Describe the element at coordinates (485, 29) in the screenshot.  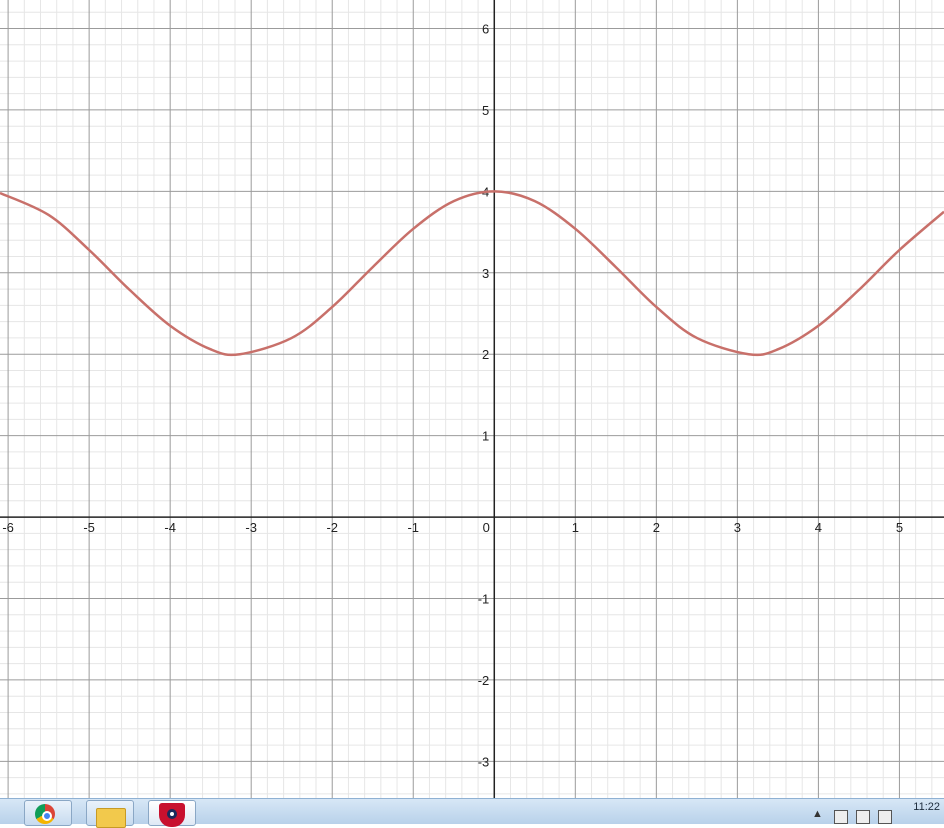
I see `y-tick-label: 6` at that location.